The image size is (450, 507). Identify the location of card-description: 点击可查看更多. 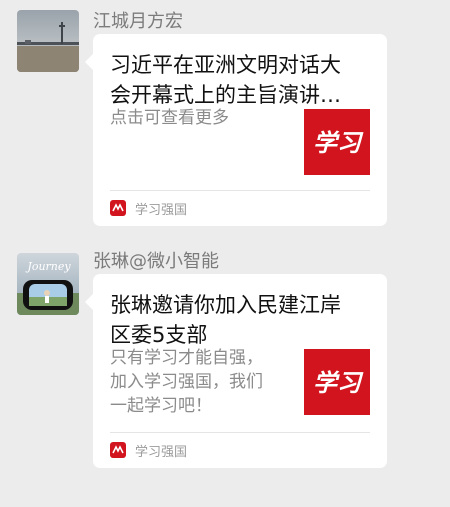
(169, 118).